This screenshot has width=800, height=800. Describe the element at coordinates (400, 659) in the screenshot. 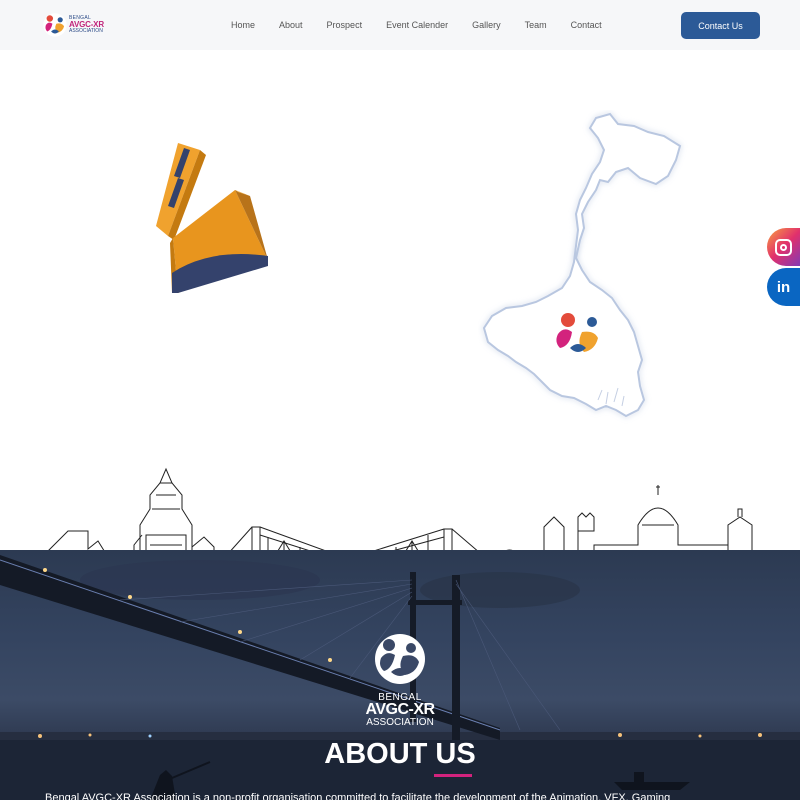

I see `about-logo-mark-icon` at that location.